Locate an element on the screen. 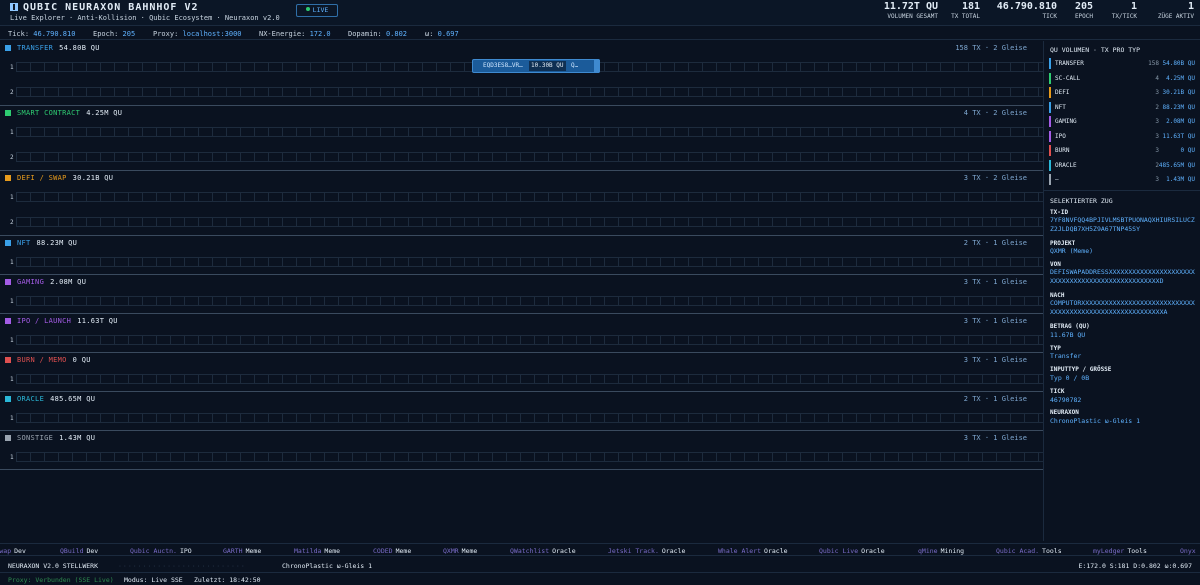 The height and width of the screenshot is (585, 1200). volume-row: SC-CALL 4 4.25M QU is located at coordinates (1123, 78).